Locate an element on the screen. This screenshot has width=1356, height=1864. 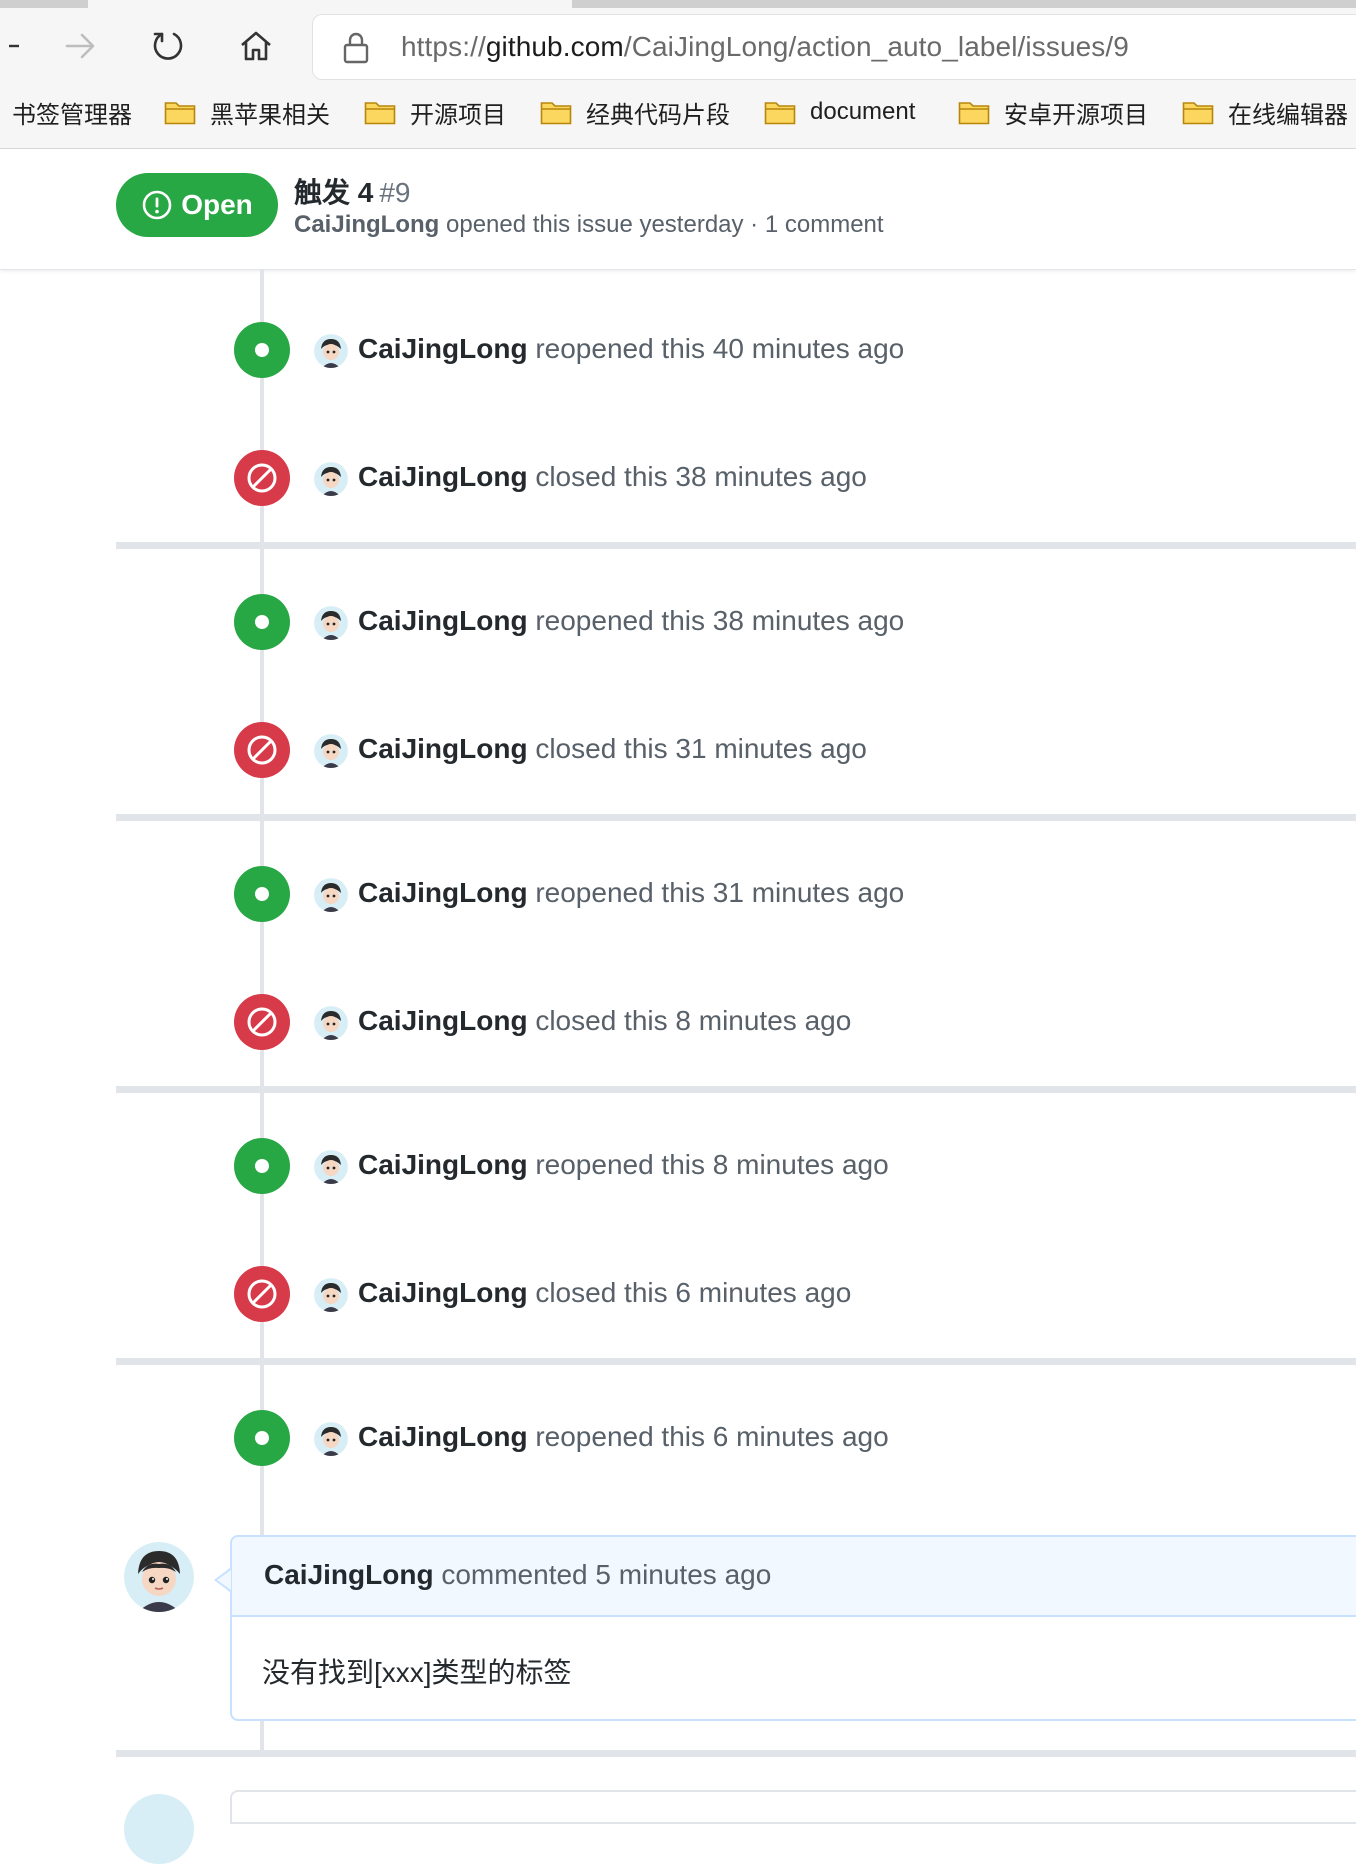
issue-opened-icon is located at coordinates (157, 205).